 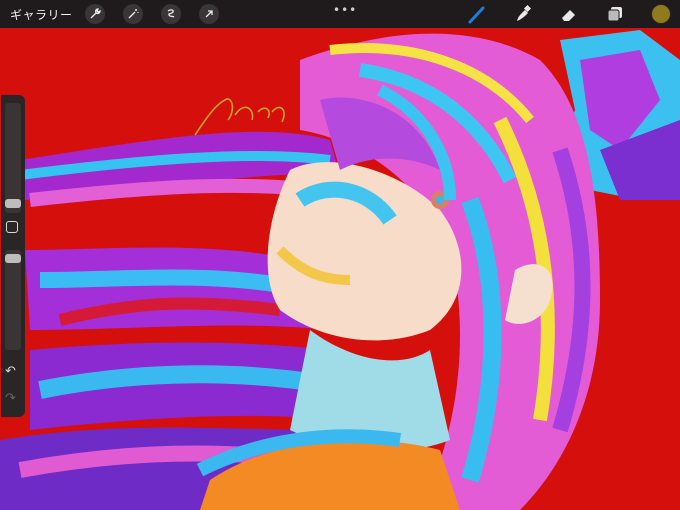 I want to click on brush-size-handle, so click(x=13, y=203).